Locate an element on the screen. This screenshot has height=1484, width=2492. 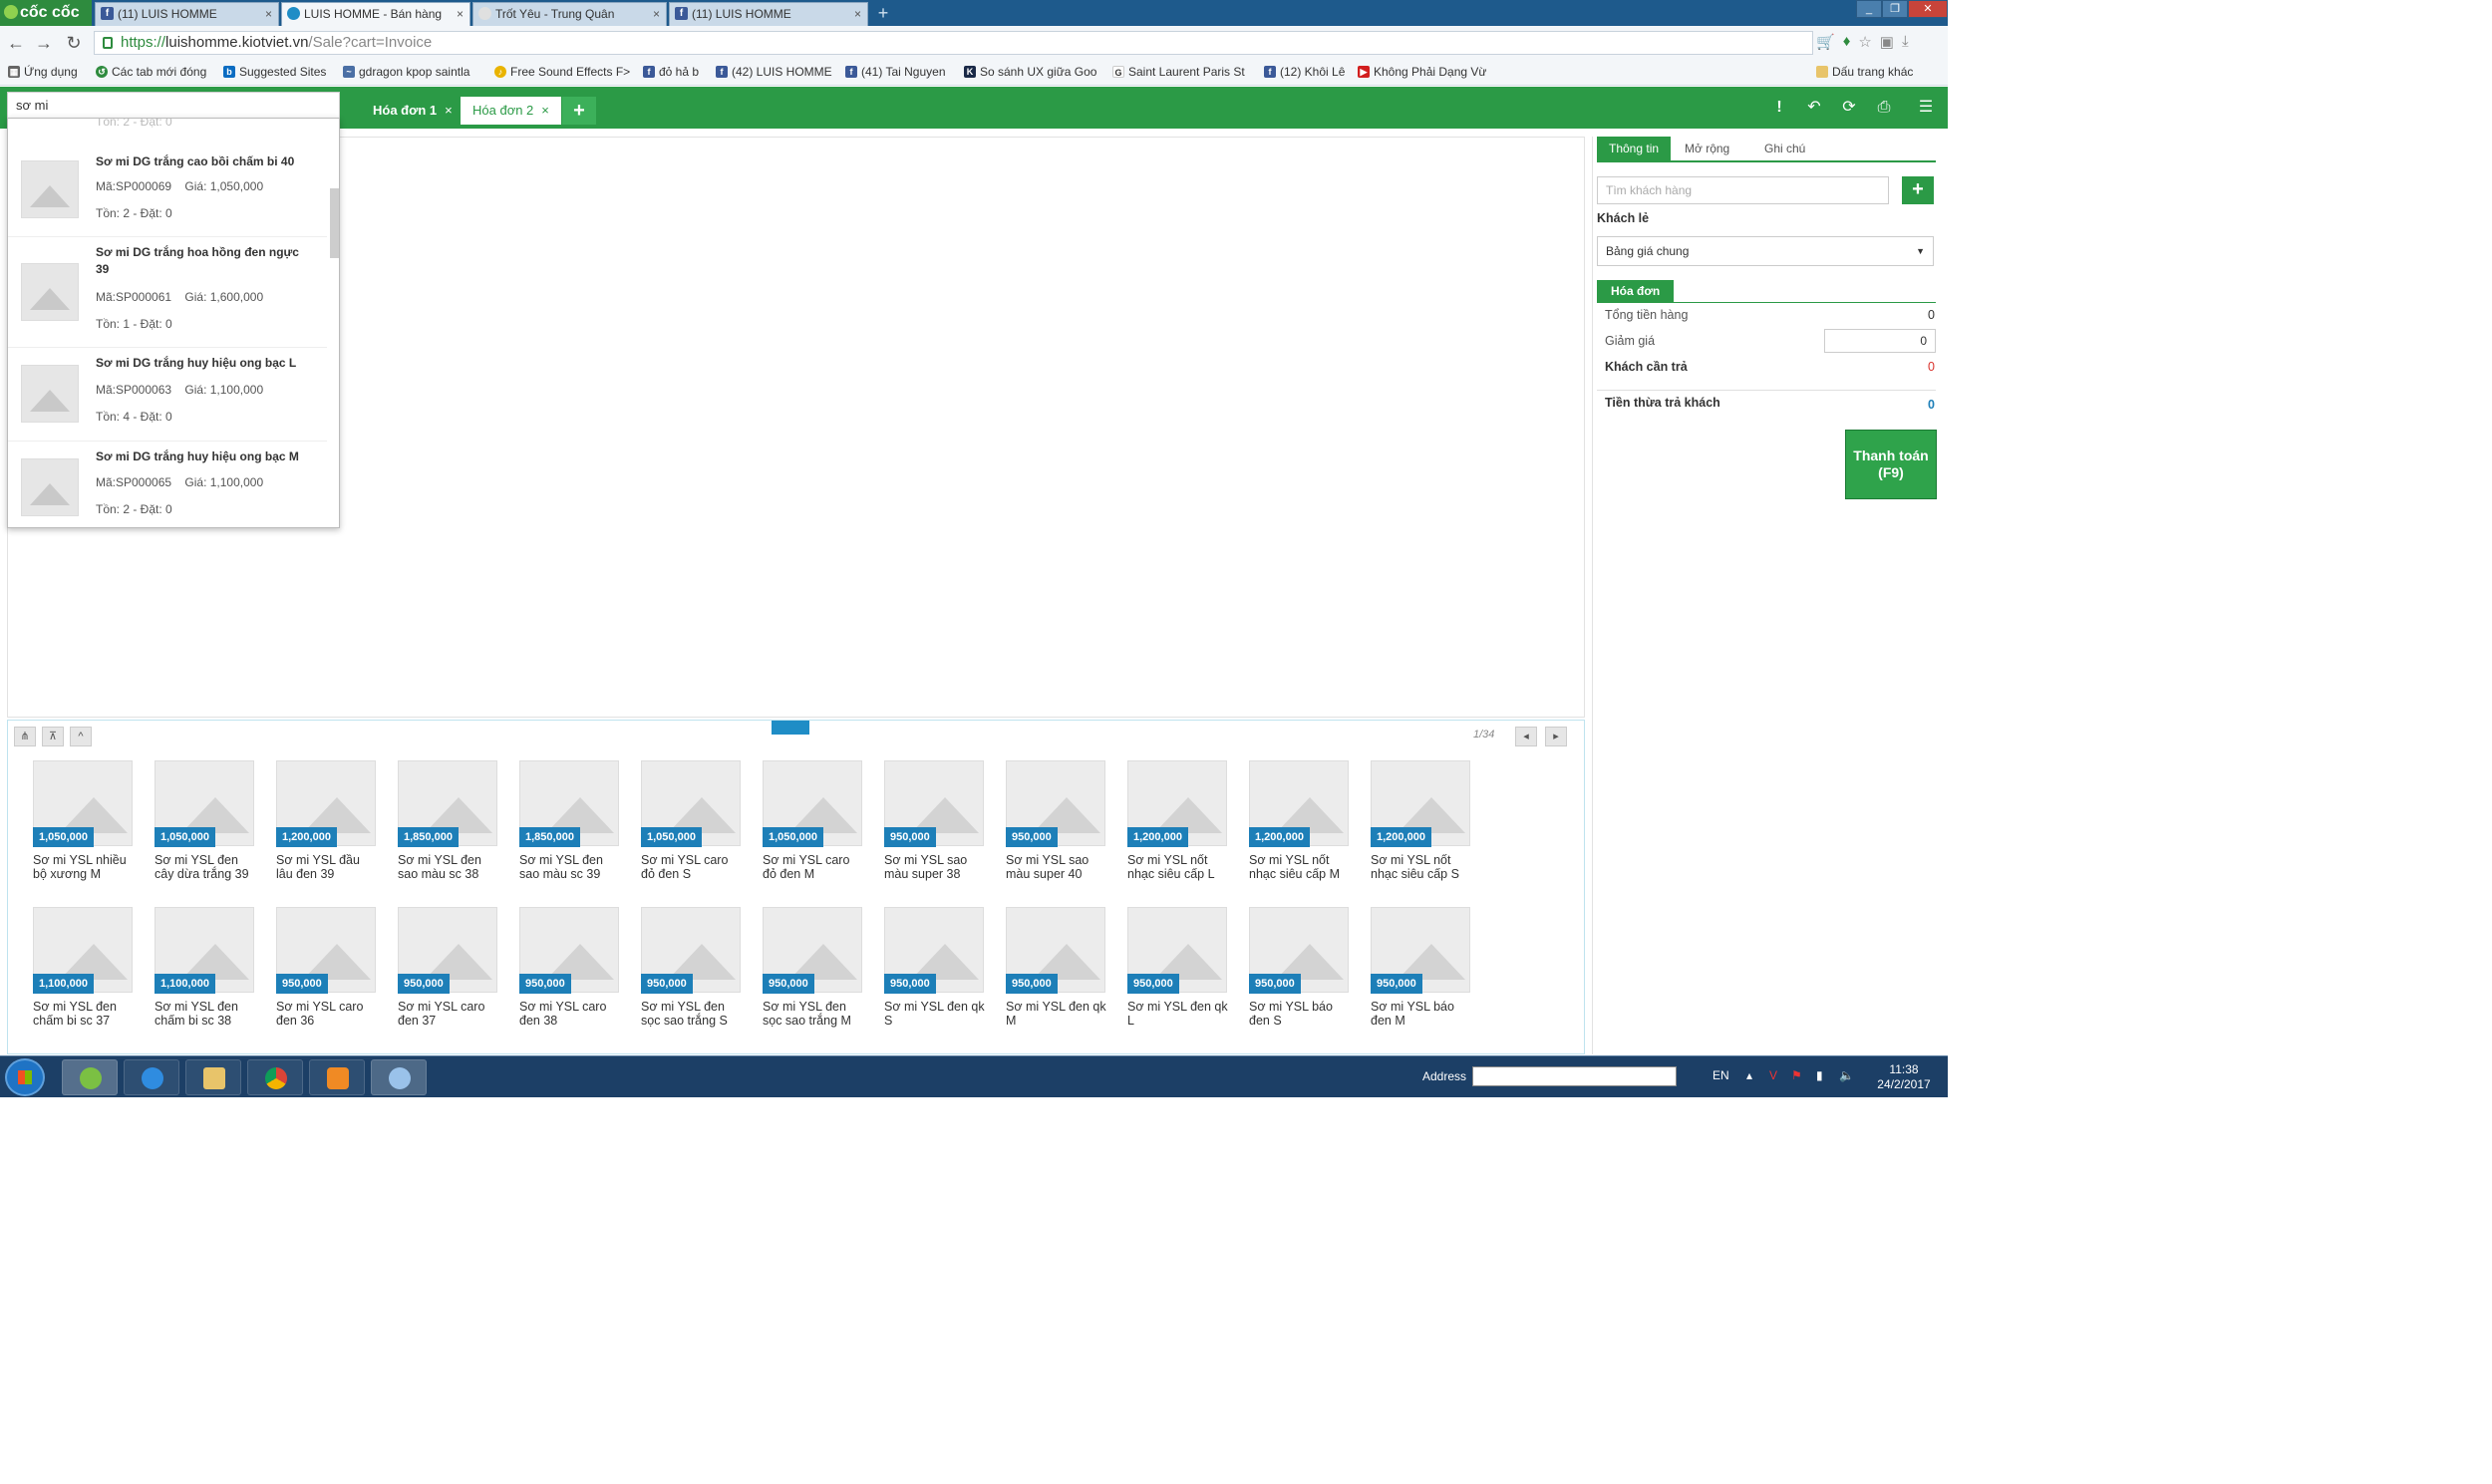
browser-brand: cốc cốc is located at coordinates (46, 13).